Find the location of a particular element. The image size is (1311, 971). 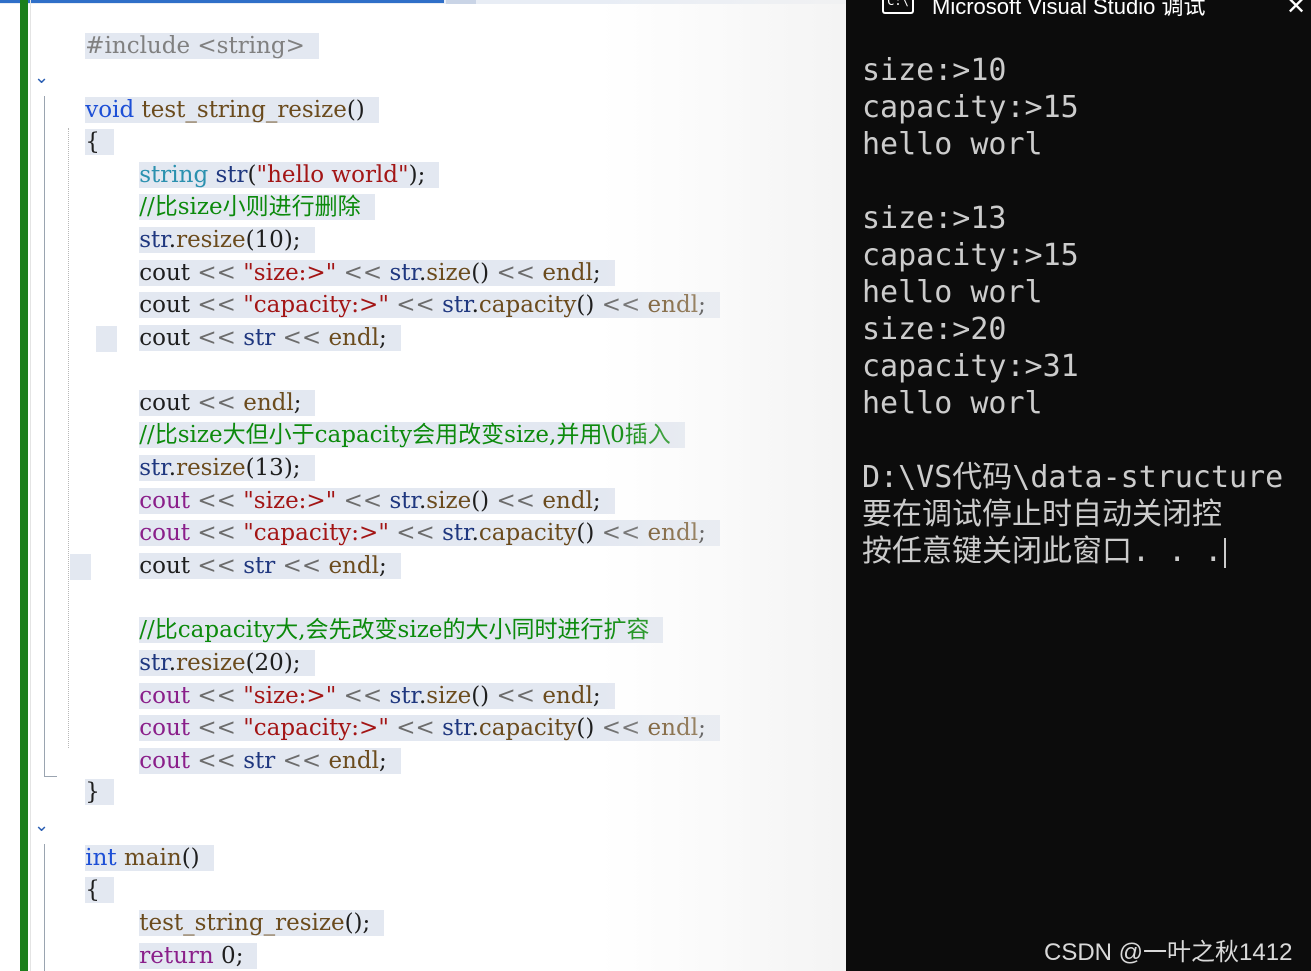

call-parens: (); is located at coordinates (357, 923).